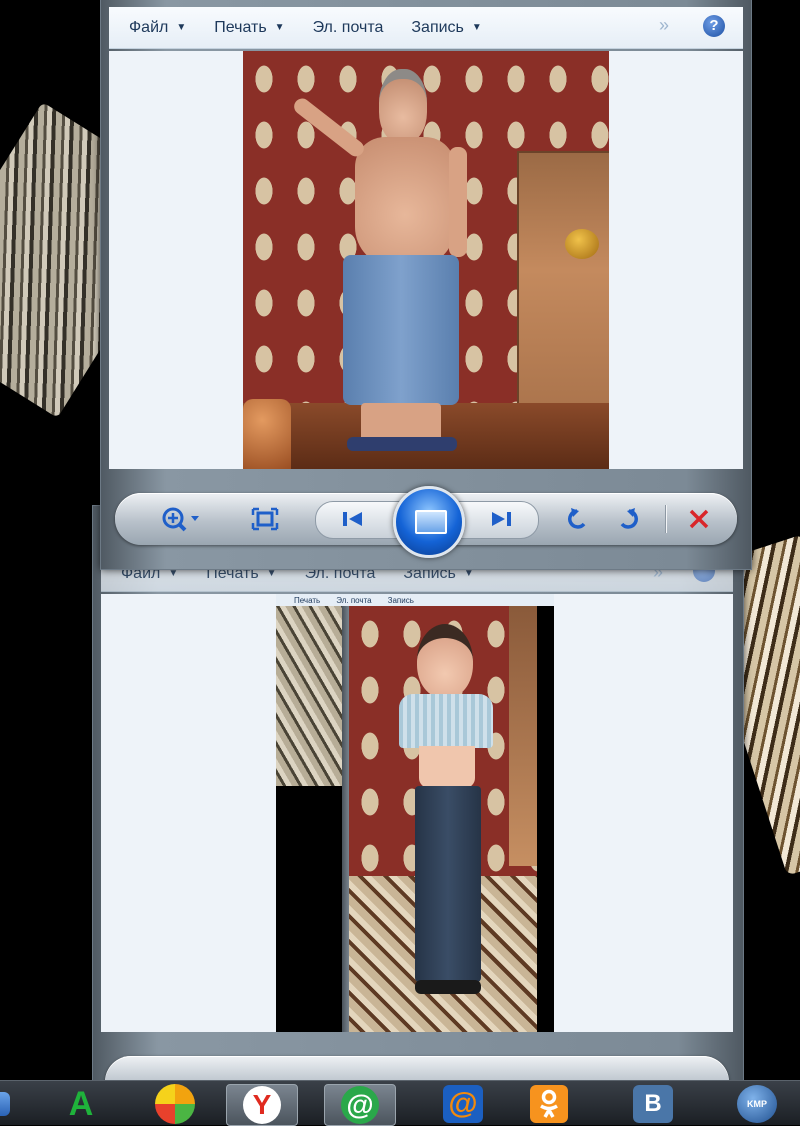 The height and width of the screenshot is (1126, 800). I want to click on sofa, so click(267, 434).